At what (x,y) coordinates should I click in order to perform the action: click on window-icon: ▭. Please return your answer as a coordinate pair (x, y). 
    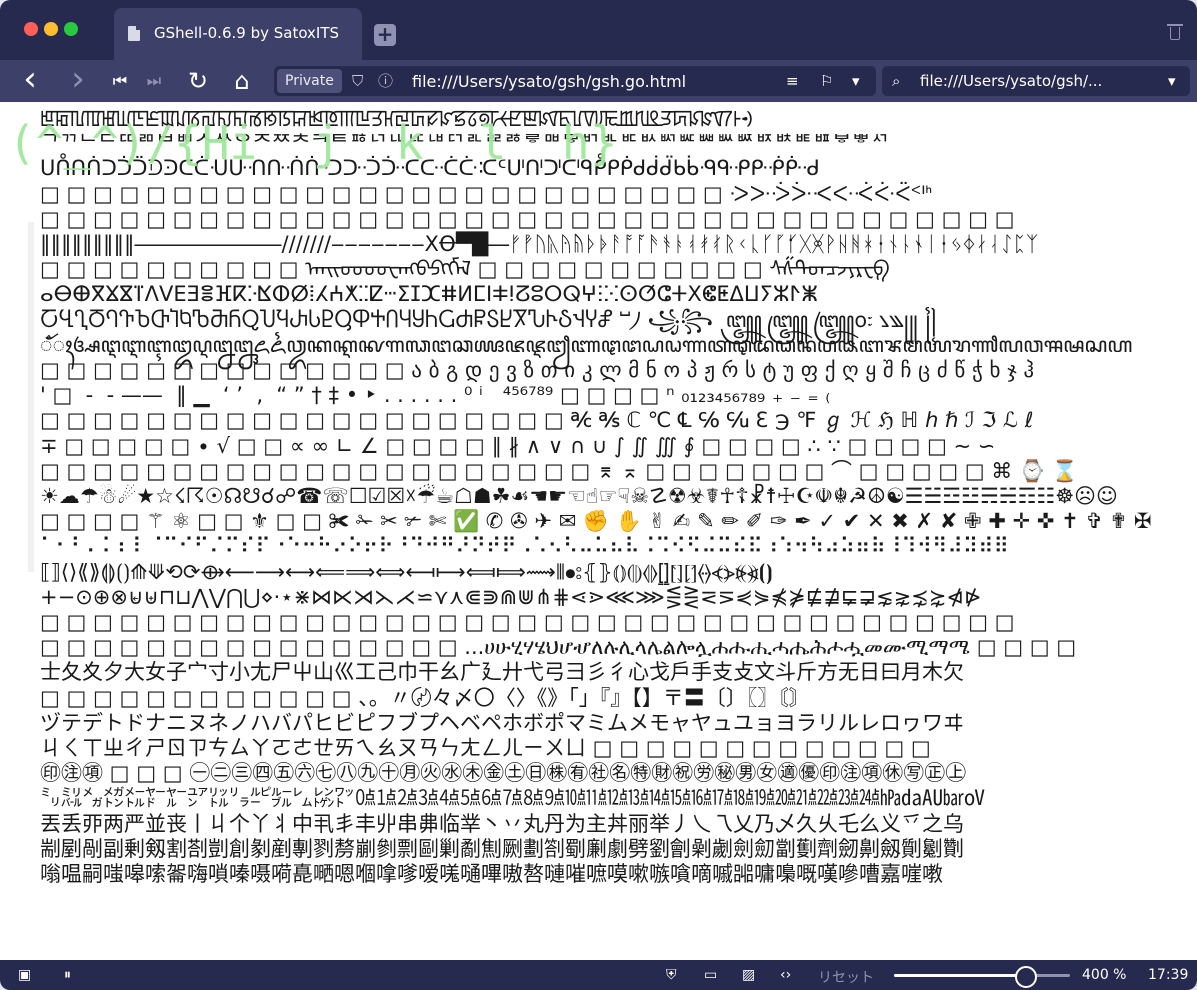
    Looking at the image, I should click on (710, 975).